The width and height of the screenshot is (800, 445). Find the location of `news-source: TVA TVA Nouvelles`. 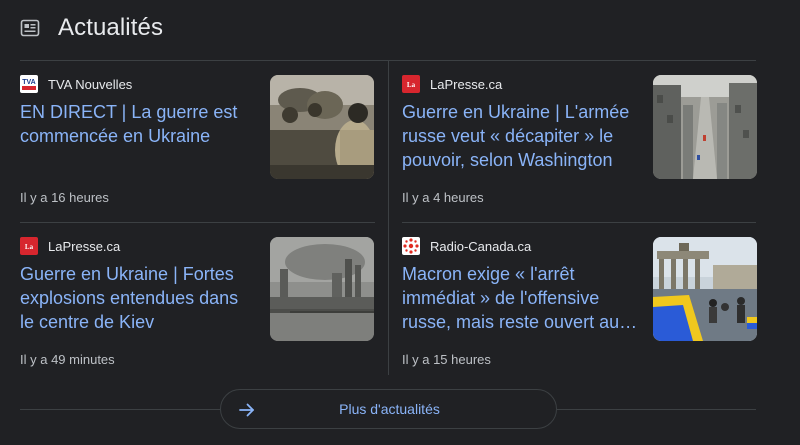

news-source: TVA TVA Nouvelles is located at coordinates (76, 84).